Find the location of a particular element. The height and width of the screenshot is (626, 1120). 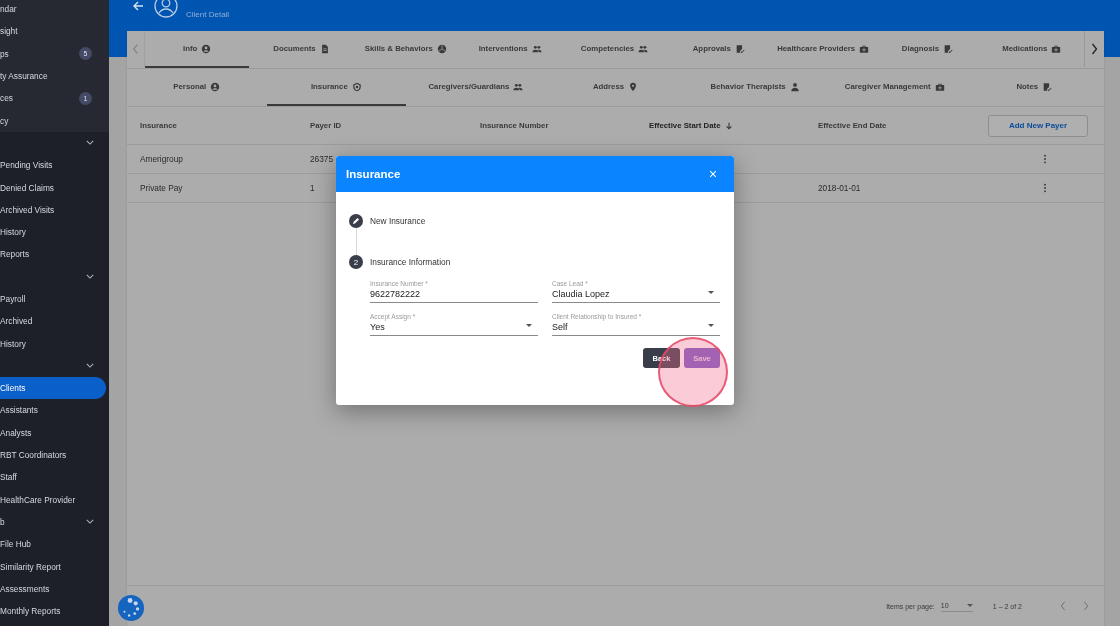

sidebar-item: Payroll is located at coordinates (13, 299).